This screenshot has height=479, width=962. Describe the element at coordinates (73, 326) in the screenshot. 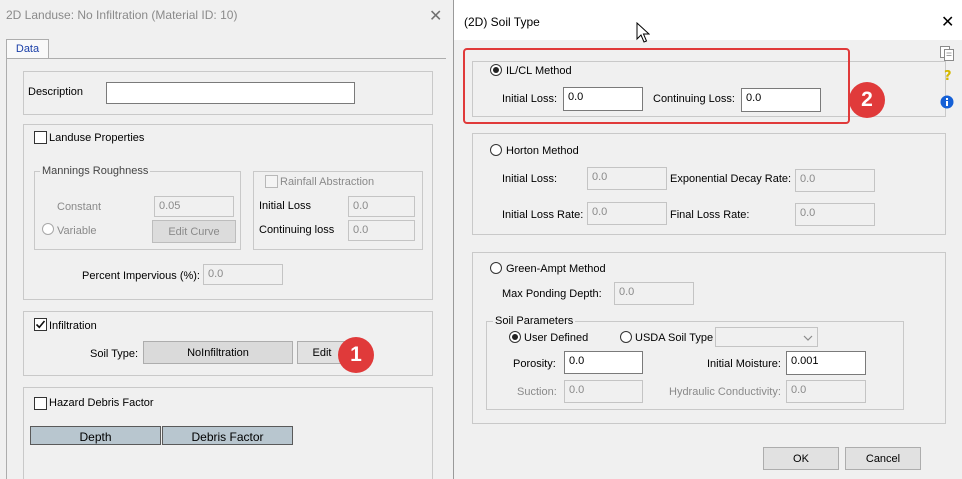

I see `infiltration-label: Infiltration` at that location.